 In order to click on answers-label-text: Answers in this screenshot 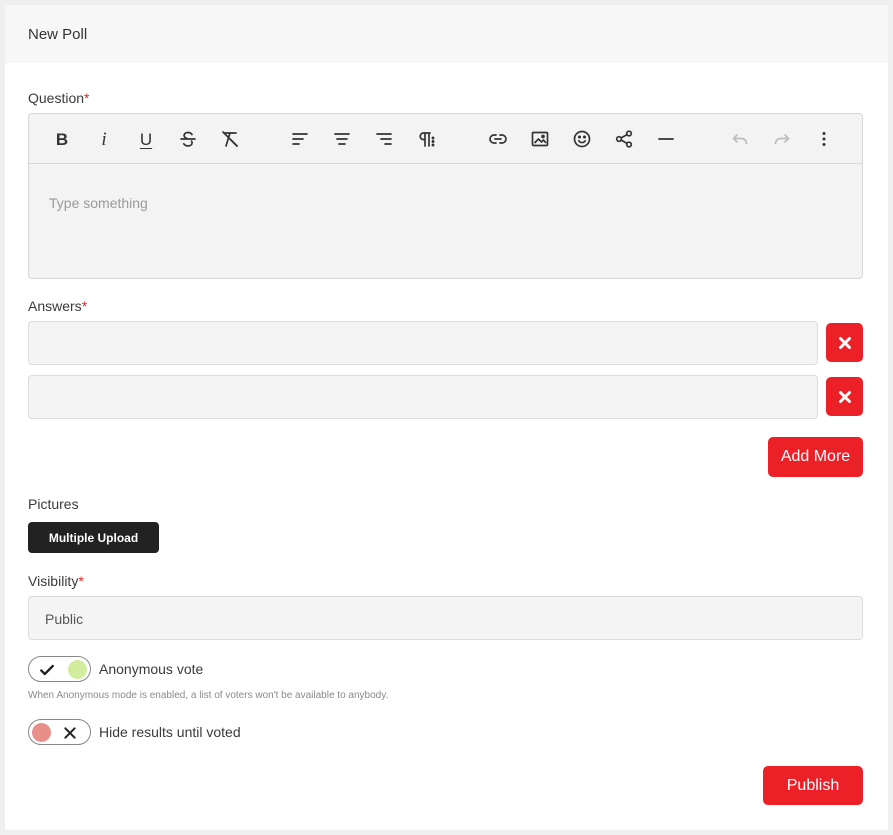, I will do `click(55, 306)`.